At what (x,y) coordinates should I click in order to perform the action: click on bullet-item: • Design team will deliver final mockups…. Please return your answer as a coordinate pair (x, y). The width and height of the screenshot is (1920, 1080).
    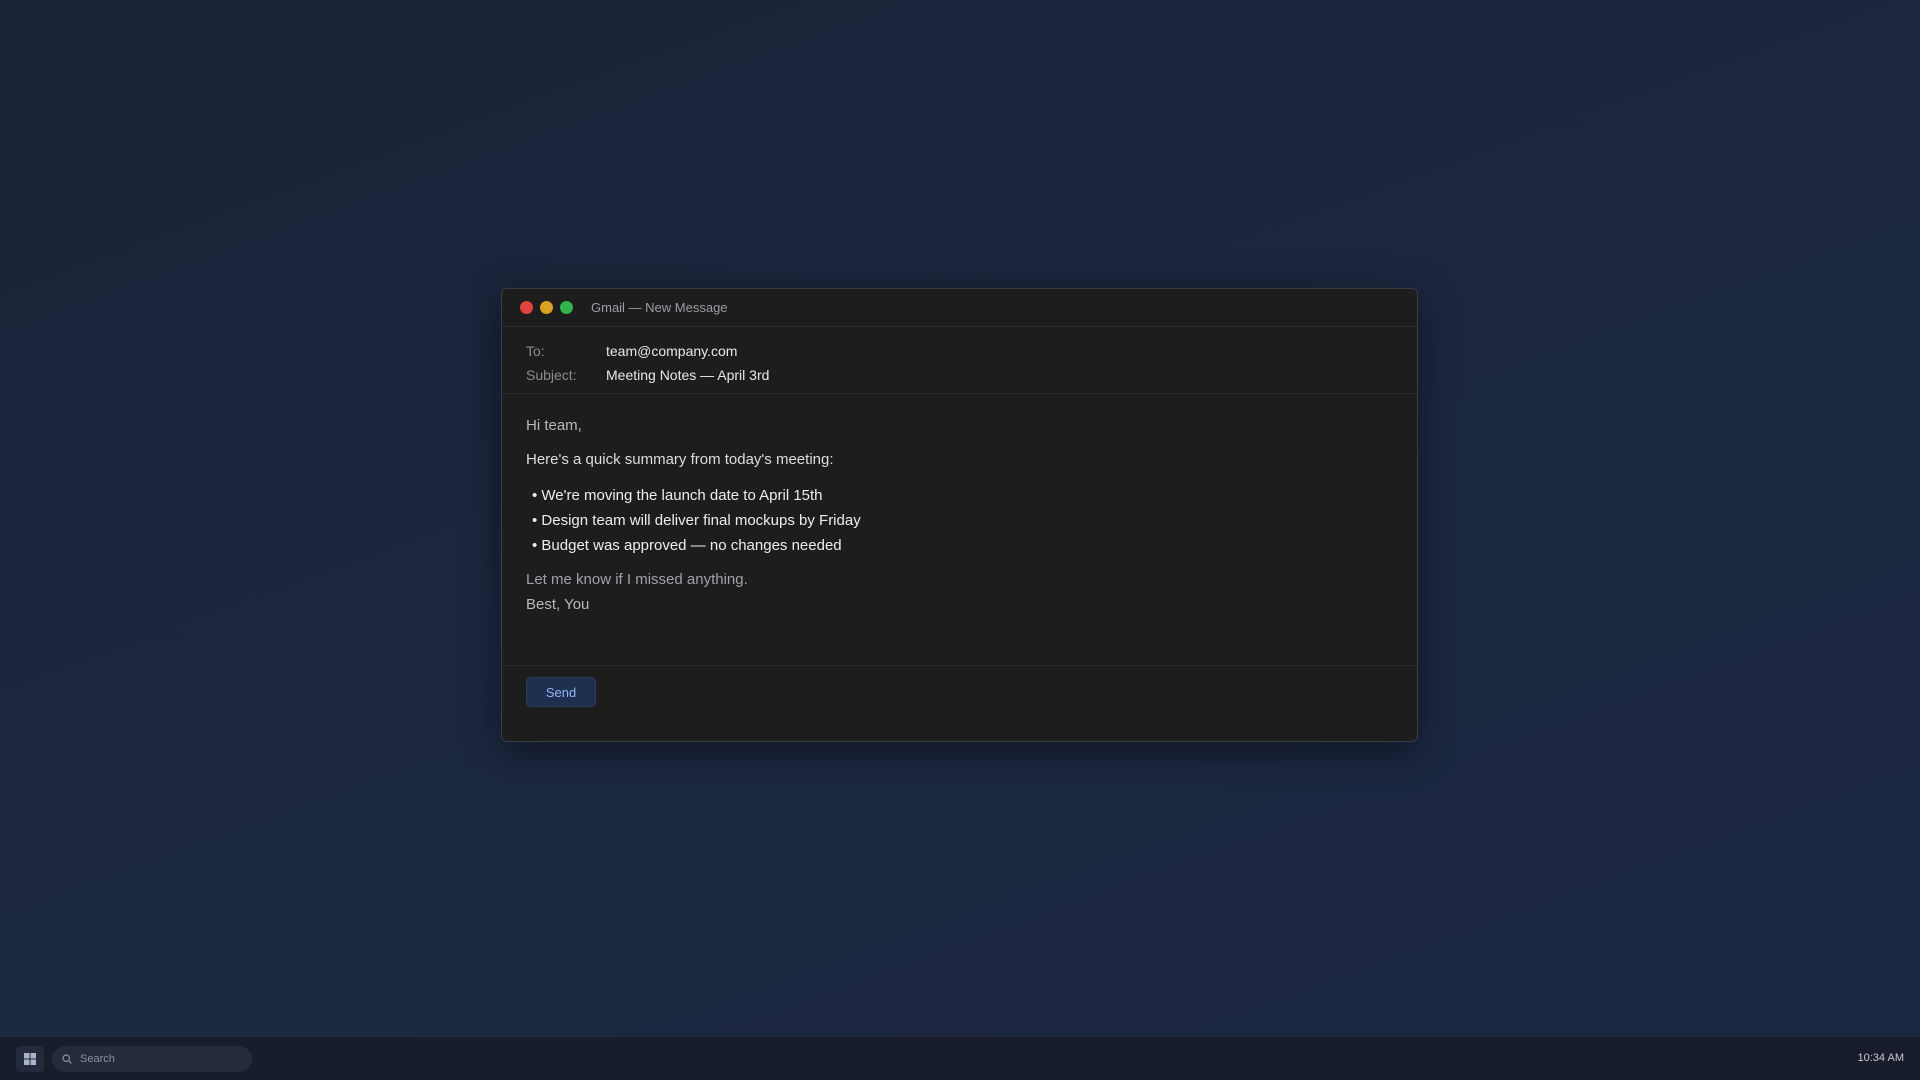
    Looking at the image, I should click on (696, 520).